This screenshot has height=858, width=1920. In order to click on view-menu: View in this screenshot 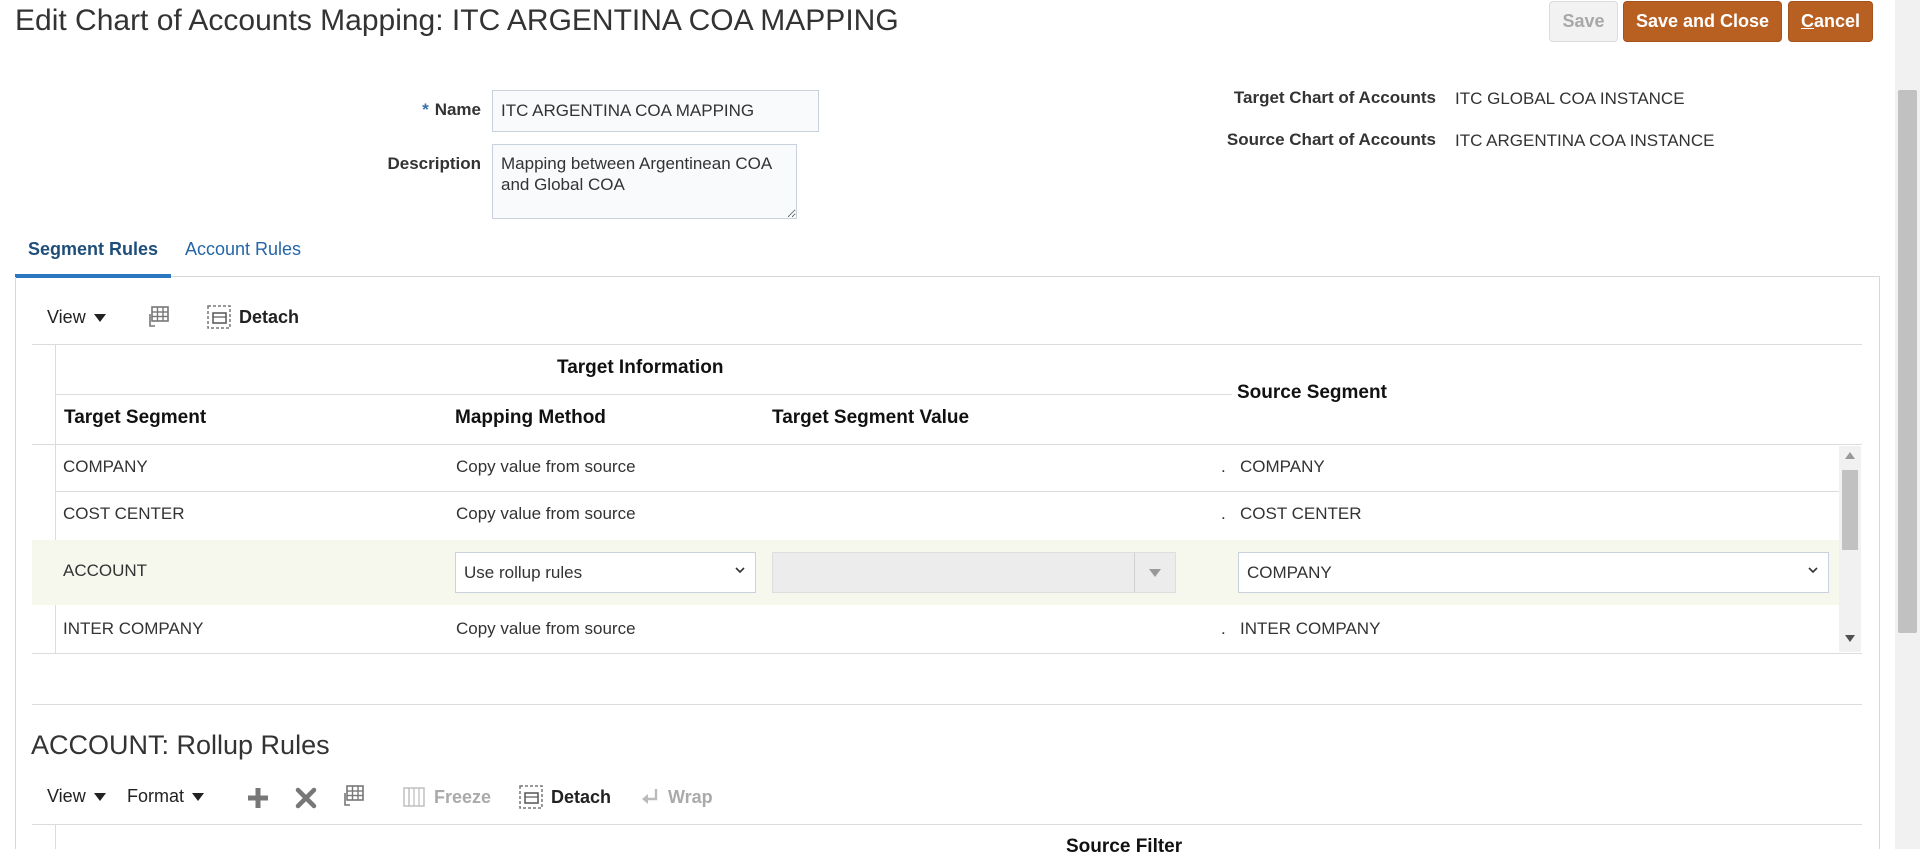, I will do `click(76, 317)`.